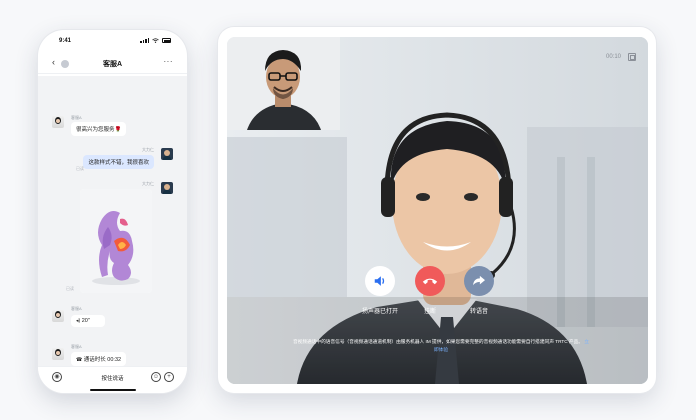  I want to click on voice-duration: 20", so click(85, 321).